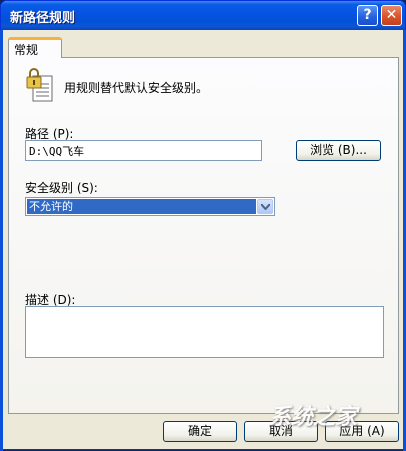  I want to click on tab-general: 常规, so click(35, 47).